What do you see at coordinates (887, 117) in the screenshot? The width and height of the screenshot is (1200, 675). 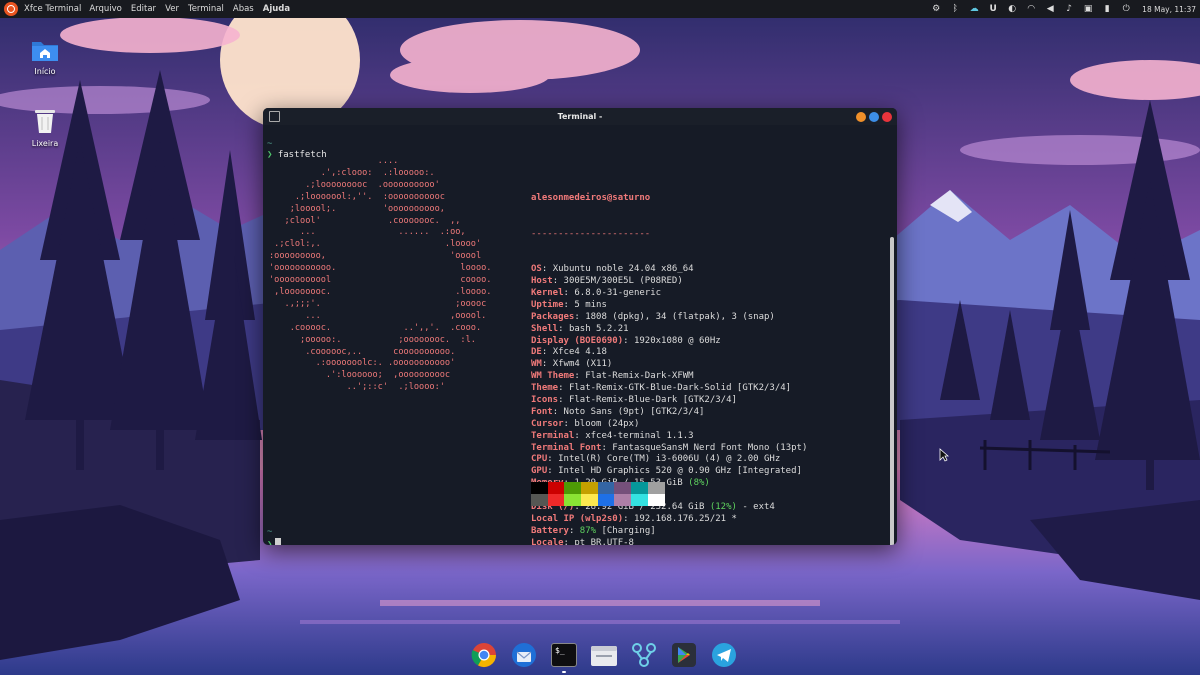 I see `close-button` at bounding box center [887, 117].